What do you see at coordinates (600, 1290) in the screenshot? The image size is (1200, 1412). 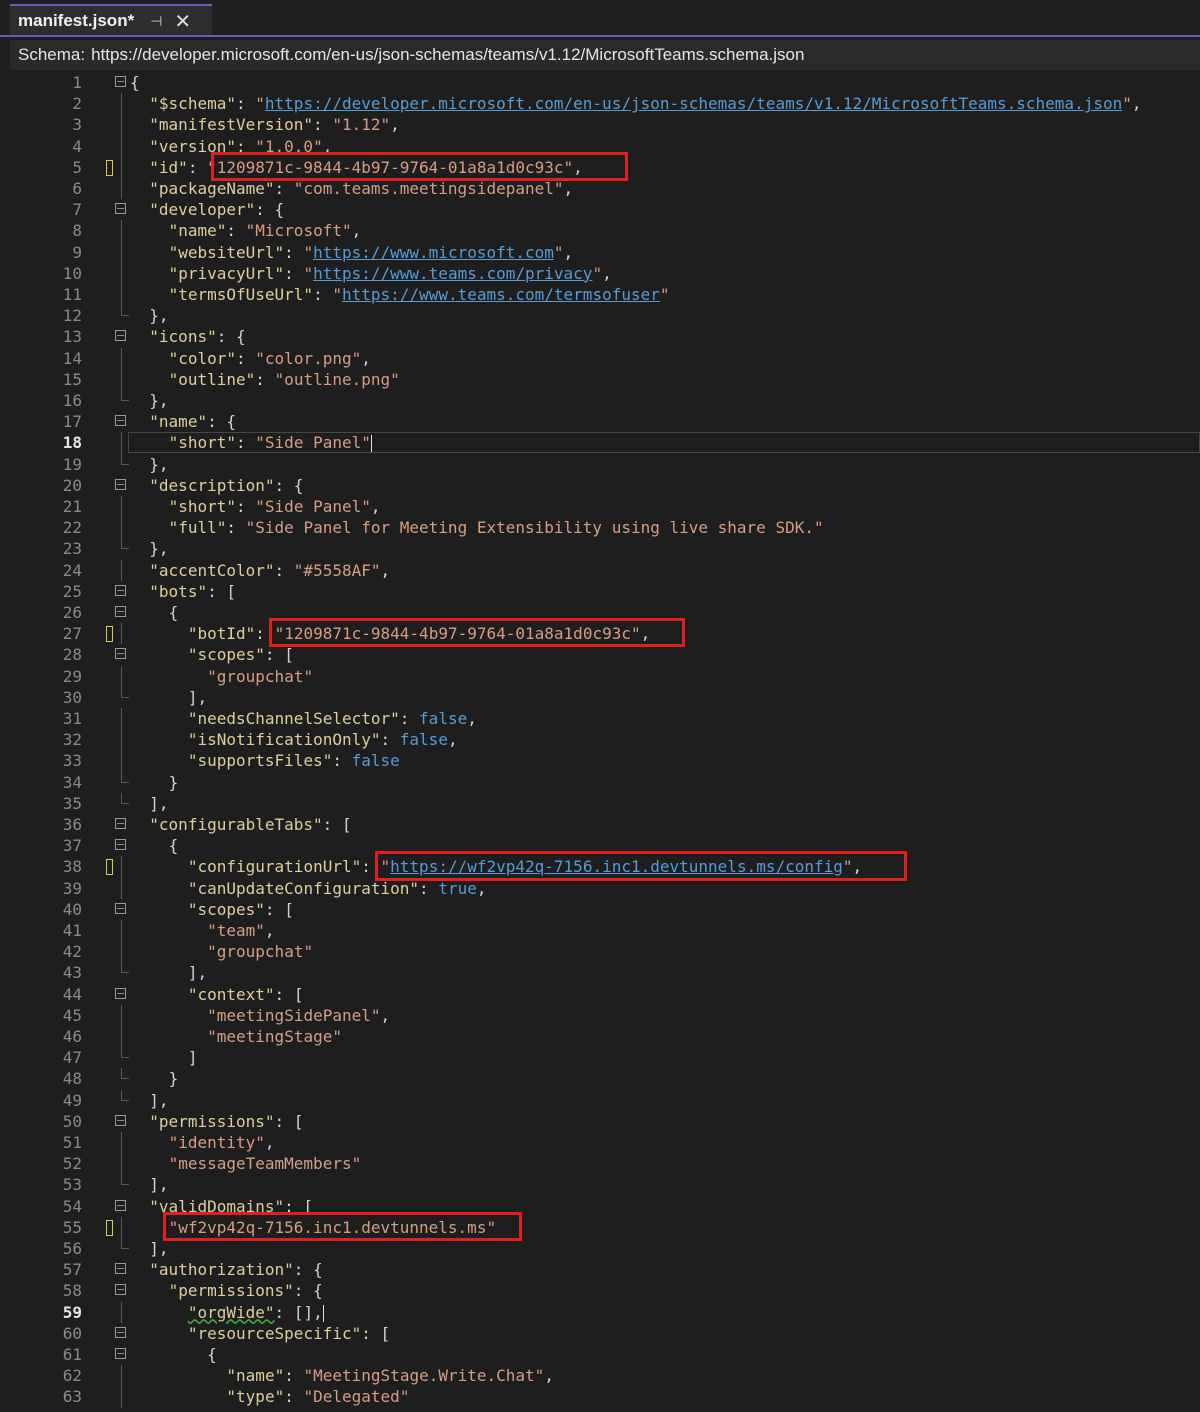 I see `code-line: 58 − "permissions": {` at bounding box center [600, 1290].